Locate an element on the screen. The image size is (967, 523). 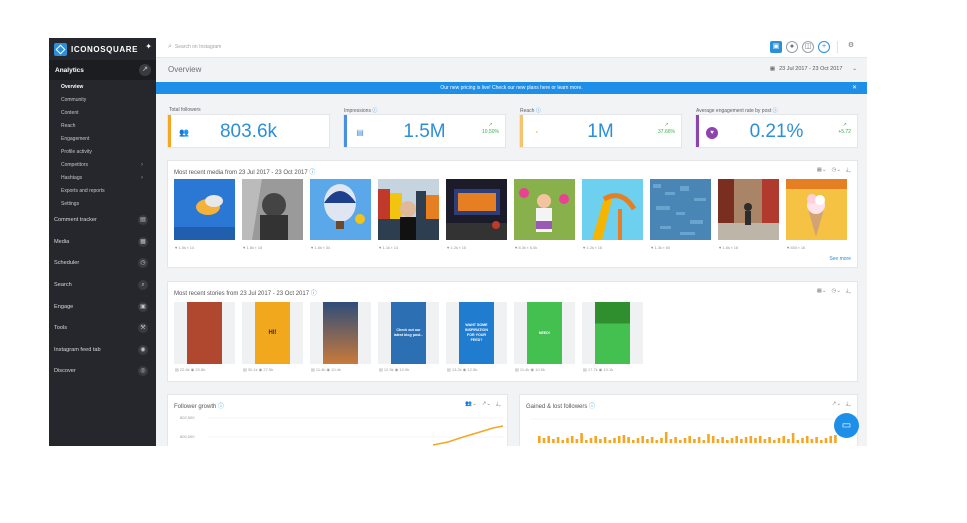
kpi-card-reach: ◔ 1M ↗ 37.66% is located at coordinates (600, 131).